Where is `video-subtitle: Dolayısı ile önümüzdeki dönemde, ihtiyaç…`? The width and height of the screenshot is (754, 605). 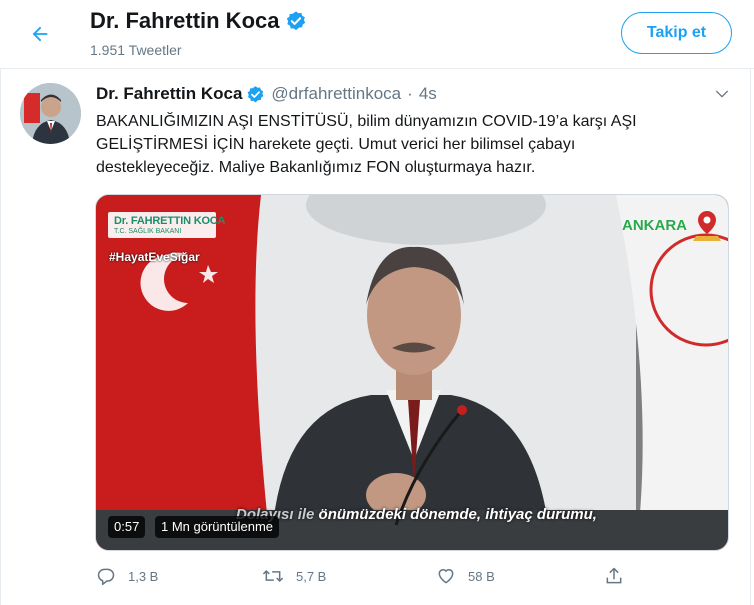
video-subtitle: Dolayısı ile önümüzdeki dönemde, ihtiyaç… is located at coordinates (416, 514).